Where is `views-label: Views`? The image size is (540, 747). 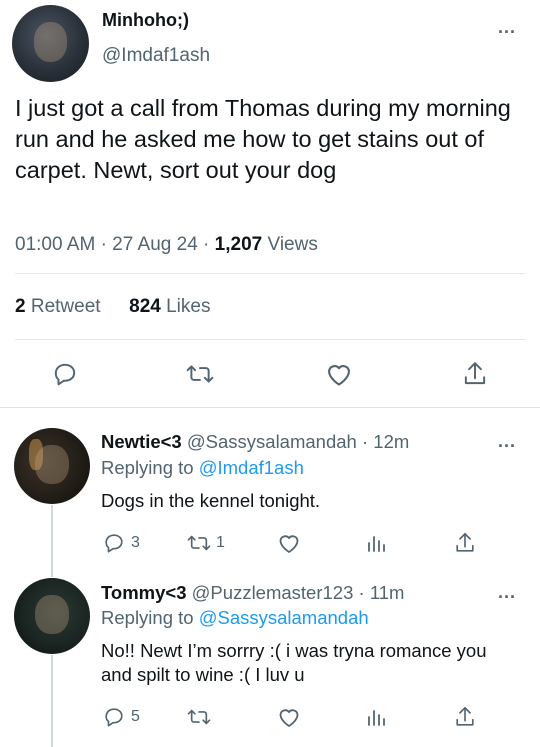
views-label: Views is located at coordinates (292, 244).